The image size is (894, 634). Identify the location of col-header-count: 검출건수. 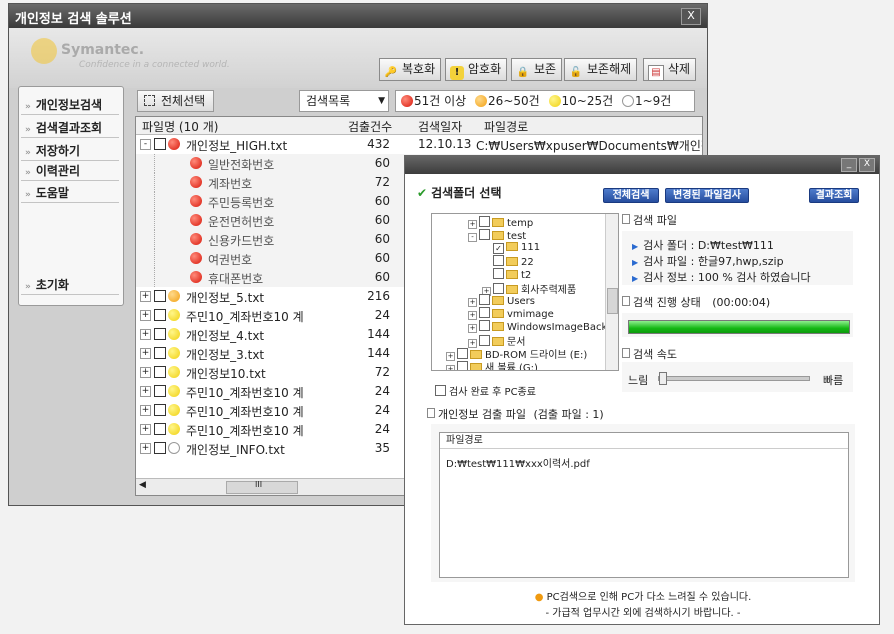
(370, 126).